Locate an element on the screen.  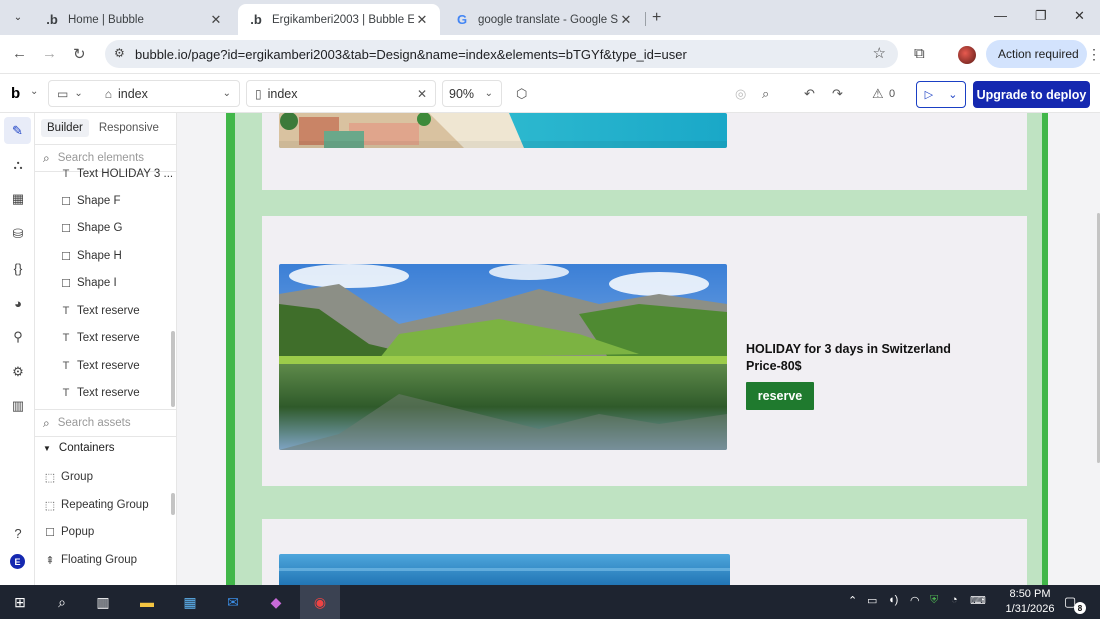
bubble-logo: b is located at coordinates (15, 93).